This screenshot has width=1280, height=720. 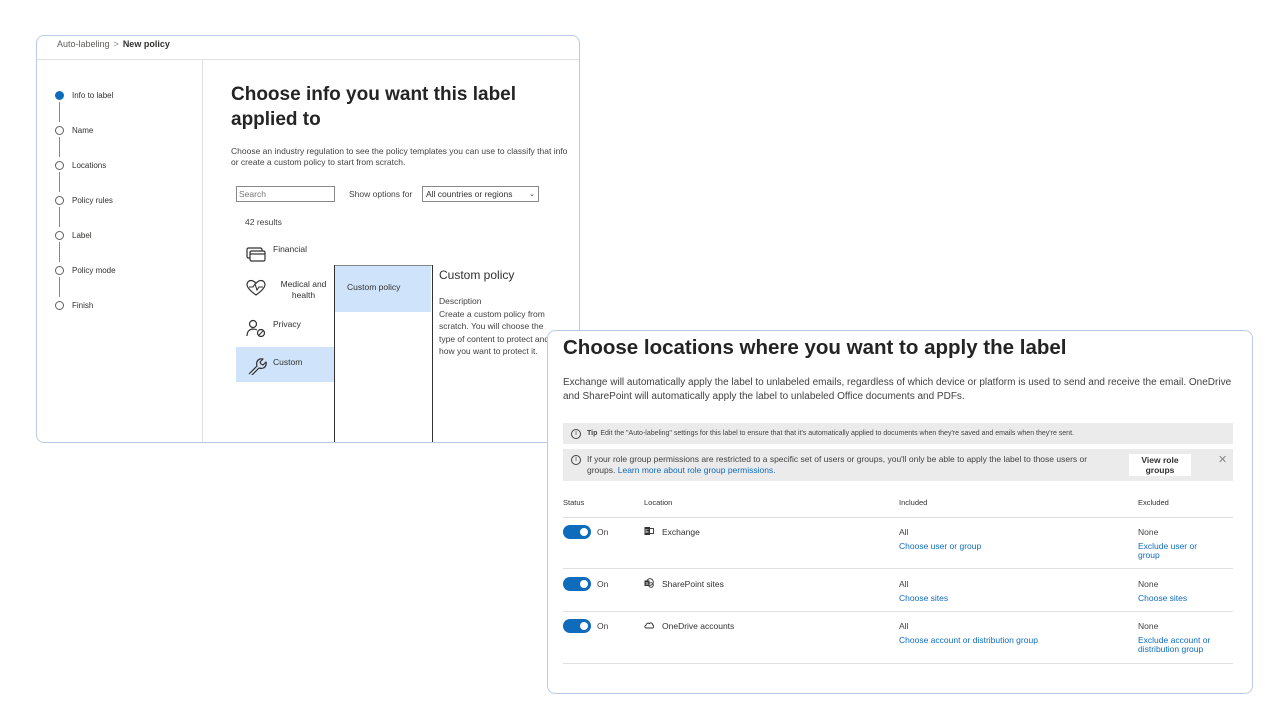 What do you see at coordinates (432, 353) in the screenshot?
I see `column-divider` at bounding box center [432, 353].